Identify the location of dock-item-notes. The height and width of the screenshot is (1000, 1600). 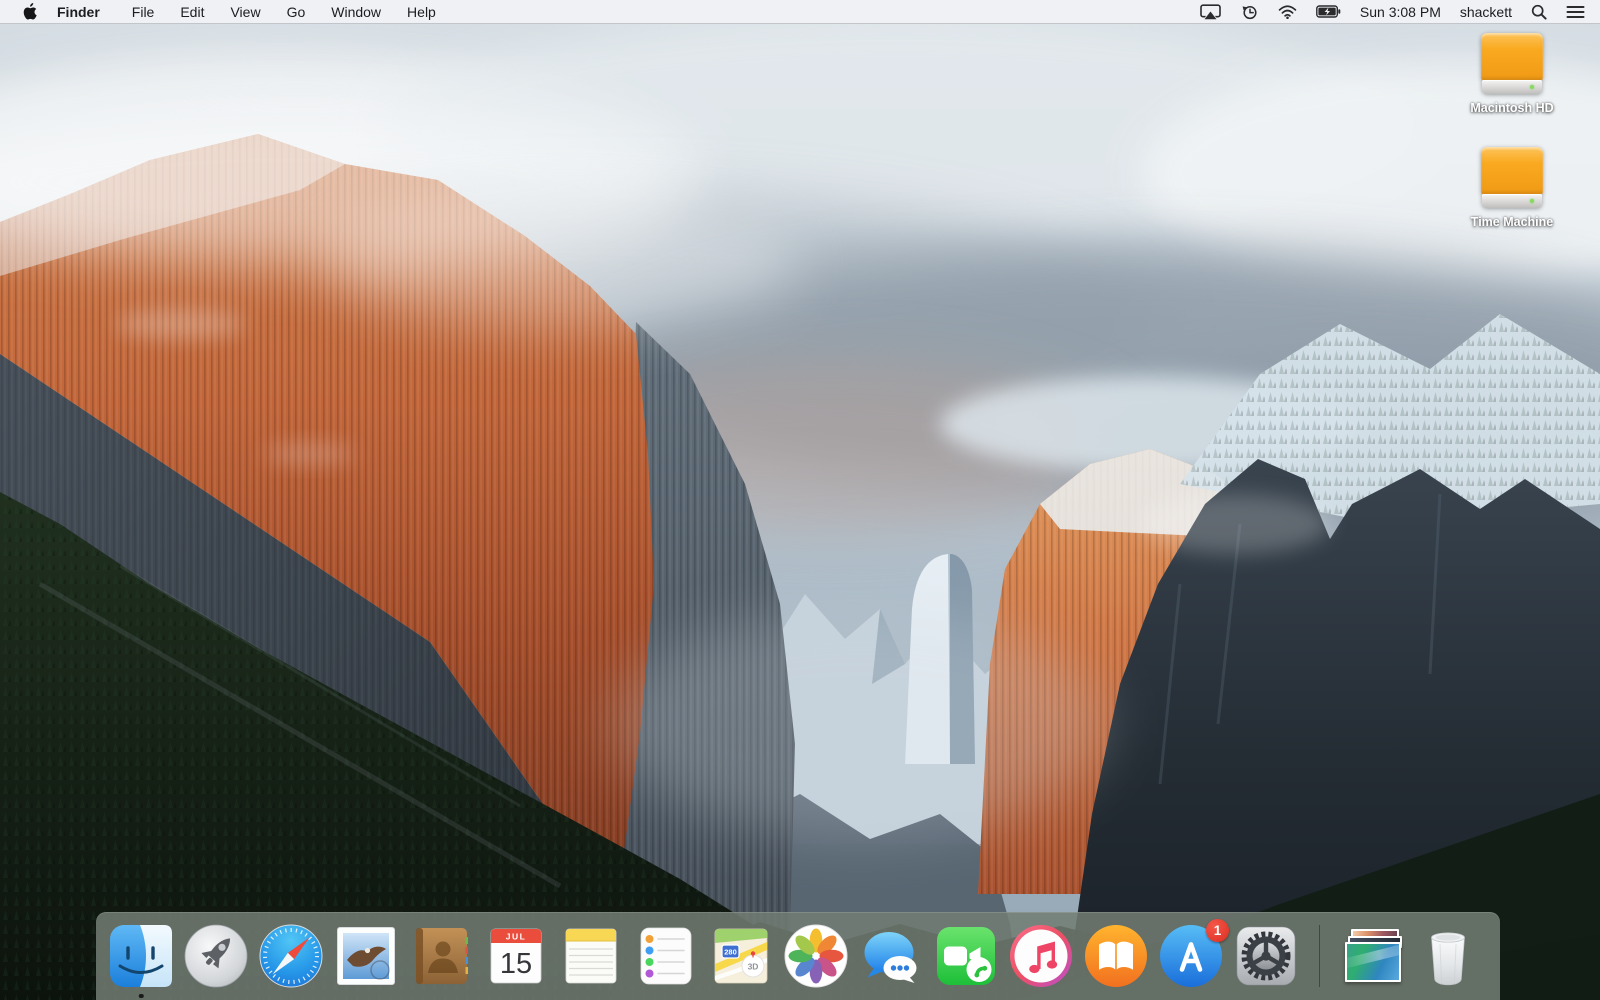
(591, 956).